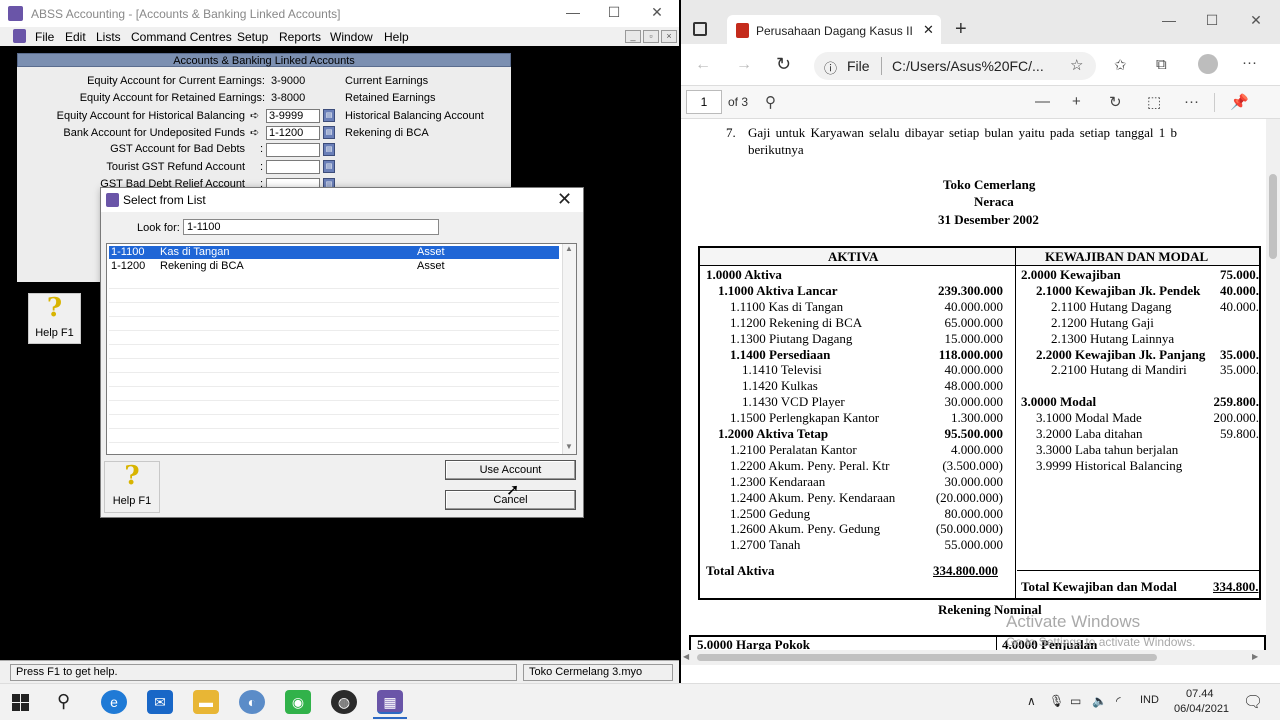 Image resolution: width=1280 pixels, height=720 pixels. I want to click on microphone-icon: 🎙, so click(1056, 701).